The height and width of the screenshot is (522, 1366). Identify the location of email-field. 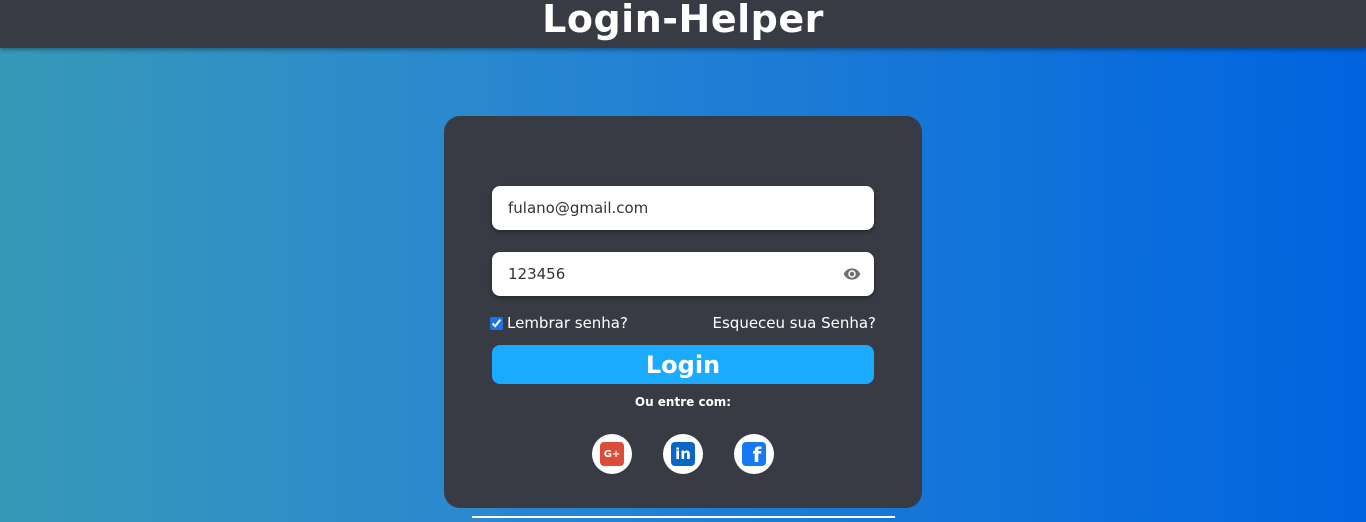
(683, 208).